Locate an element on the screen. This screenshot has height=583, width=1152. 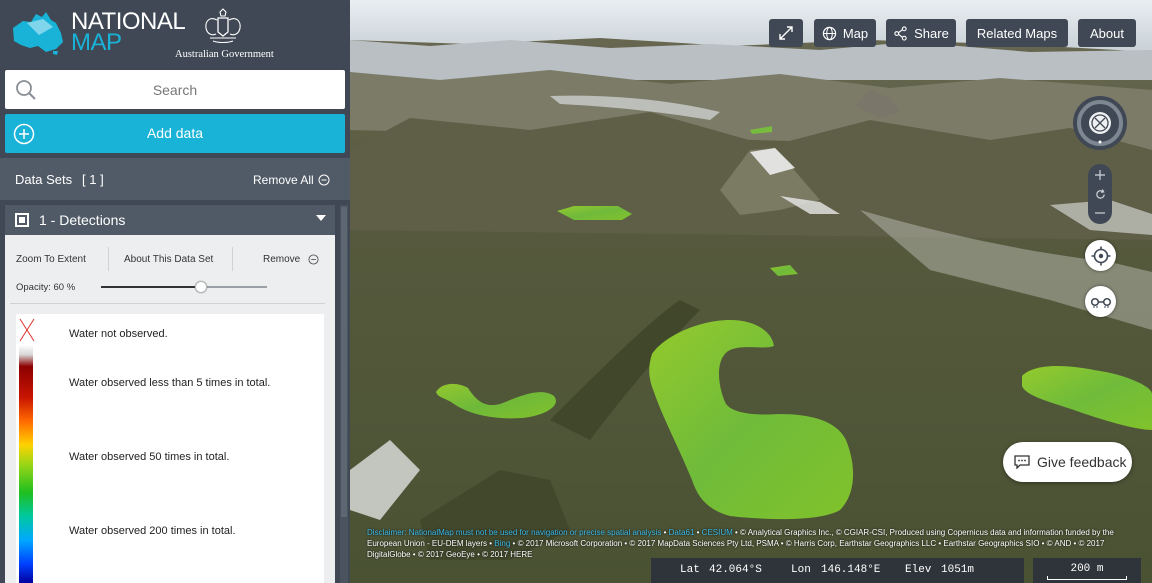
australian-coat-of-arms-icon is located at coordinates (223, 25).